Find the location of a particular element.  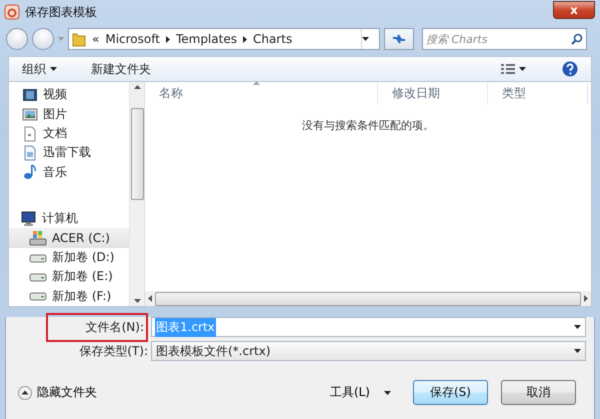

refresh-icon is located at coordinates (399, 39).